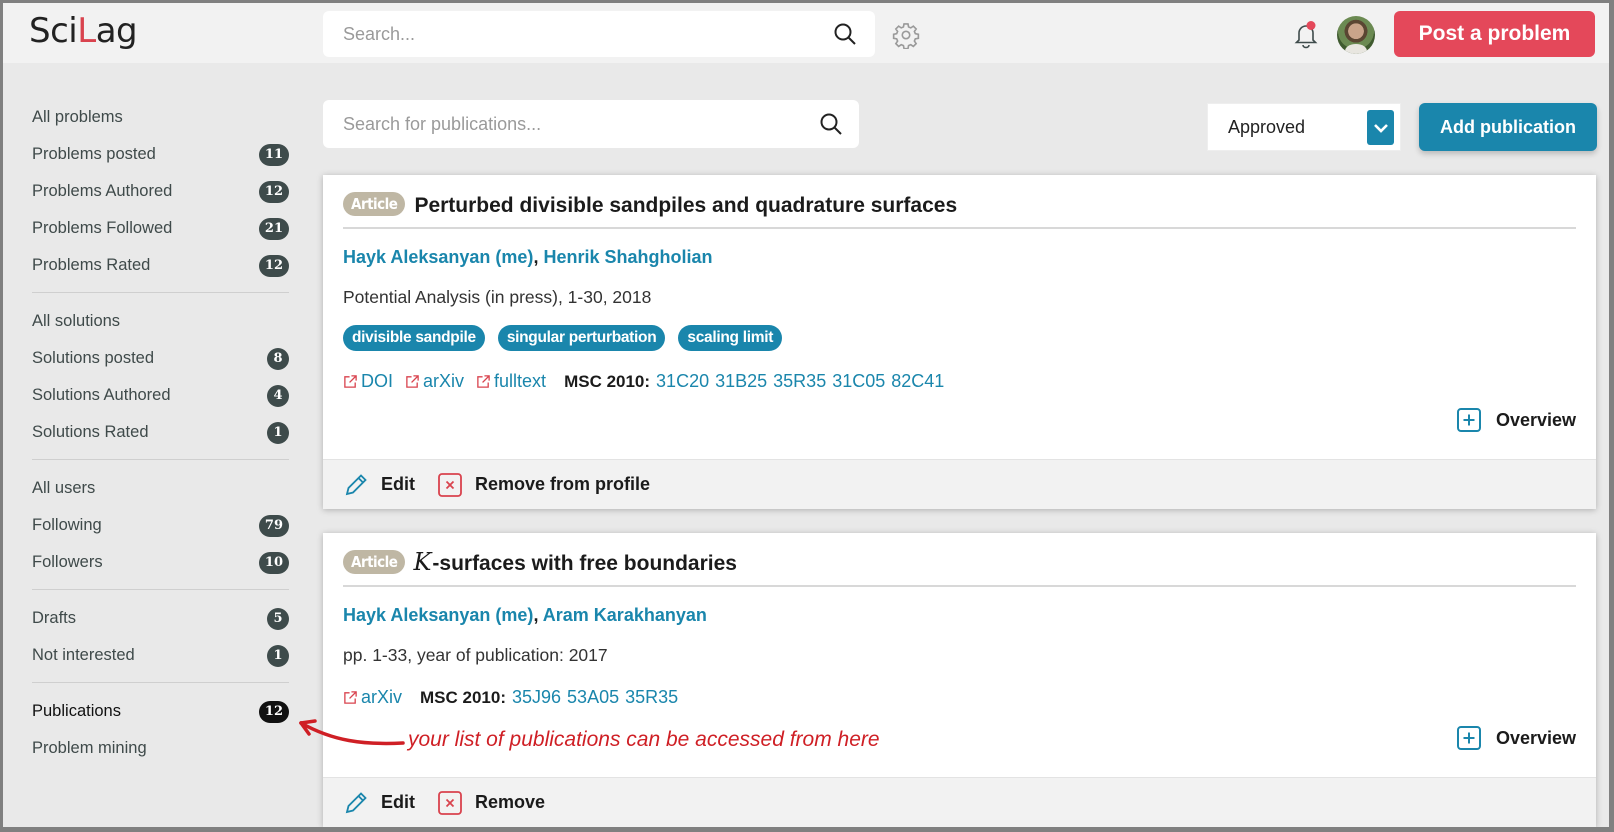  What do you see at coordinates (398, 802) in the screenshot?
I see `edit-label: Edit` at bounding box center [398, 802].